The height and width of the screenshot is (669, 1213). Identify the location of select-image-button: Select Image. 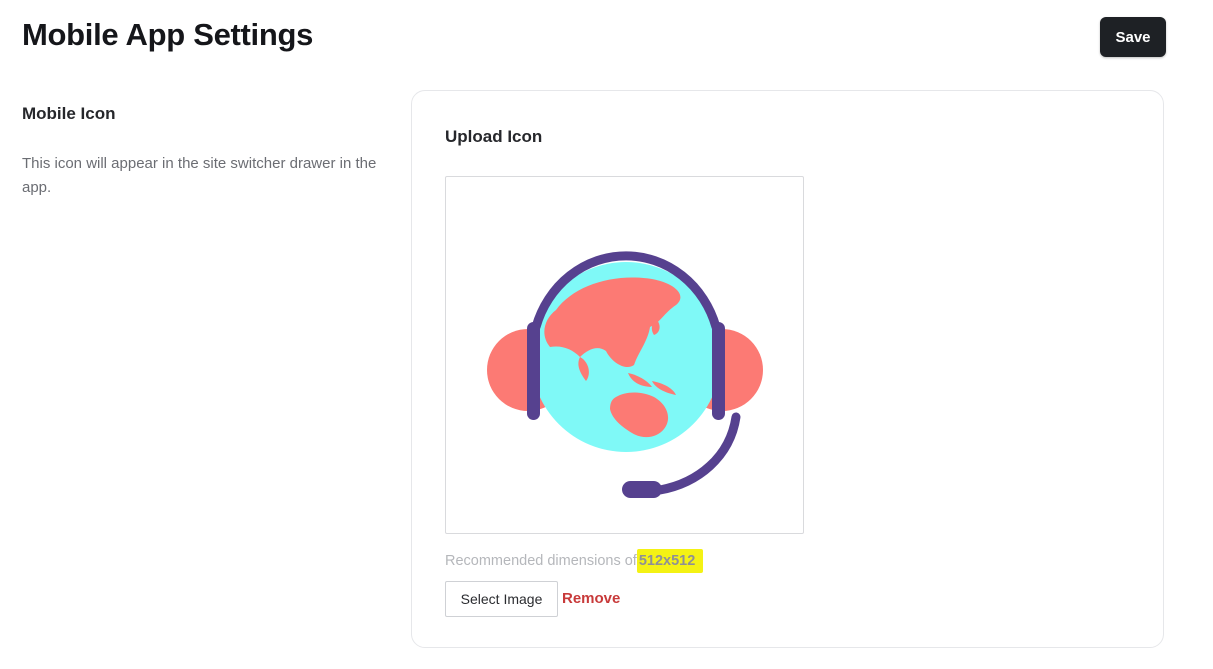
(501, 599).